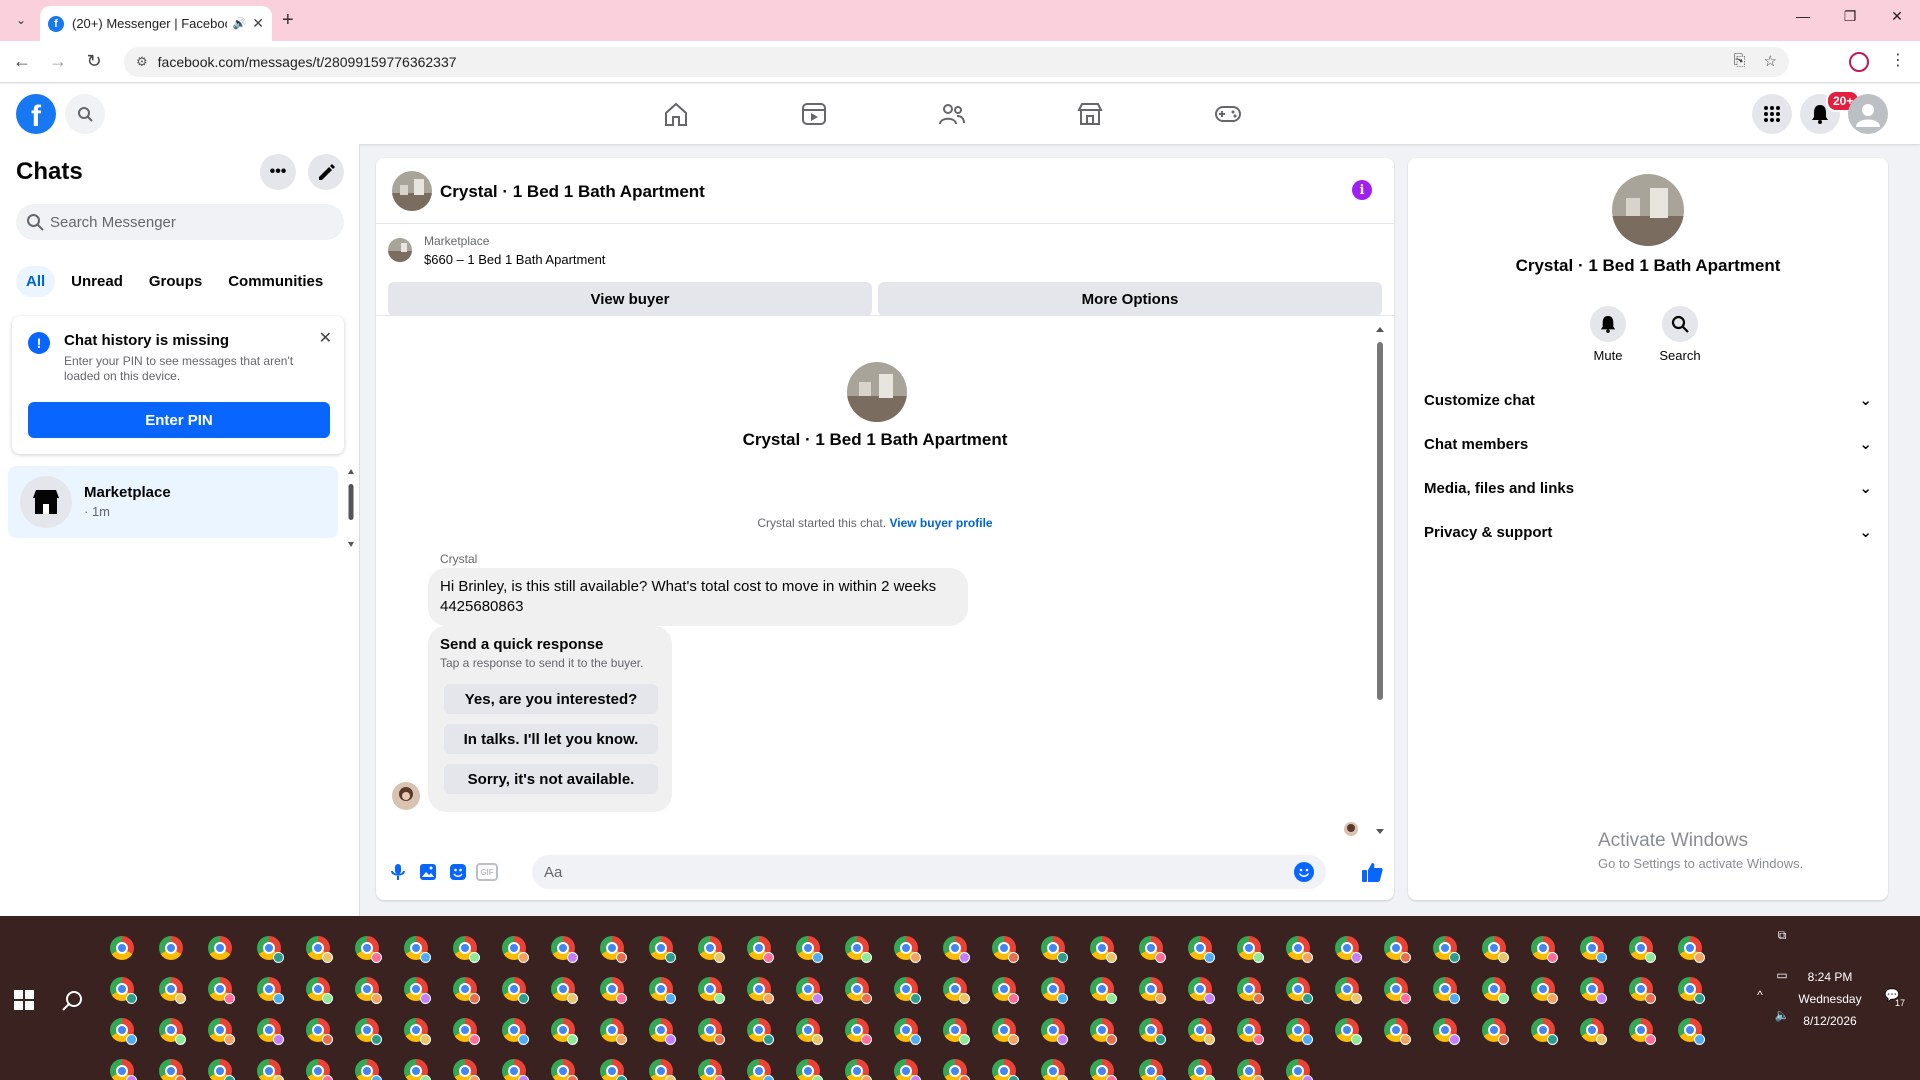  What do you see at coordinates (1362, 190) in the screenshot?
I see `info-icon: i` at bounding box center [1362, 190].